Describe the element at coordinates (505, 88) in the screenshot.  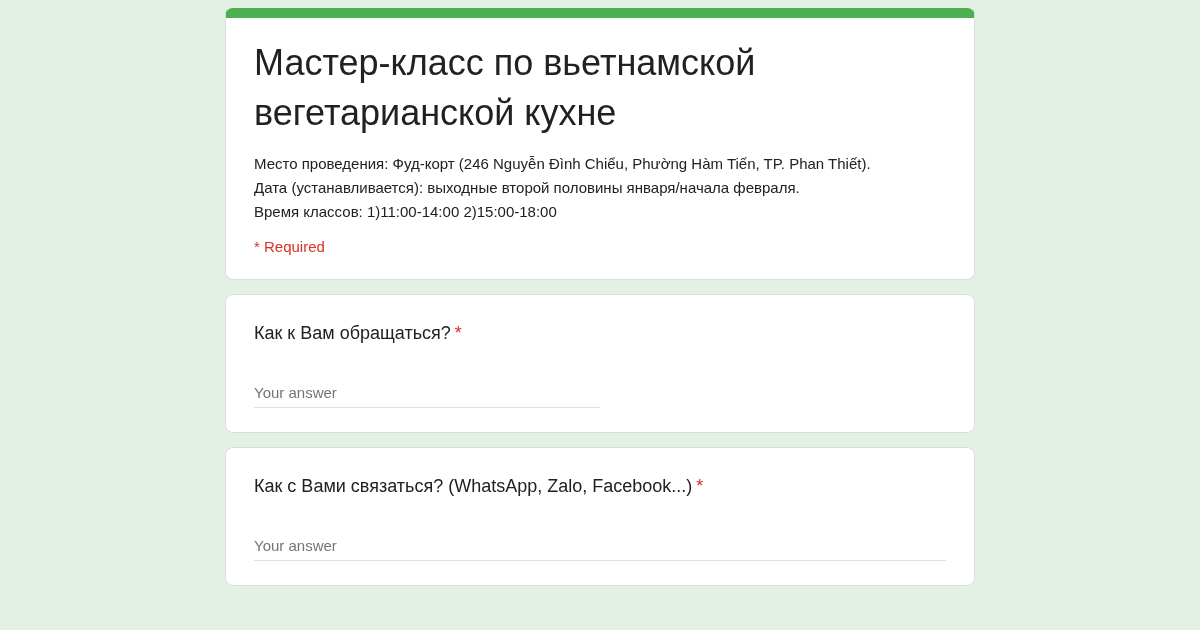
I see `form-title: Мастер-класс по вьетнамской вегетарианской кухне` at that location.